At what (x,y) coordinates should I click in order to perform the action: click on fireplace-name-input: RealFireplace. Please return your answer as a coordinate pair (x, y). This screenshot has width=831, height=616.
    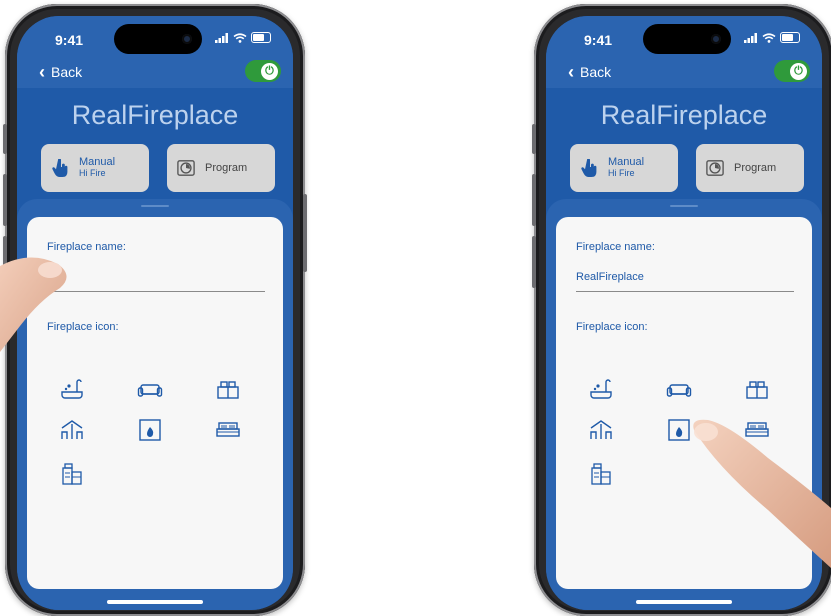
    Looking at the image, I should click on (610, 277).